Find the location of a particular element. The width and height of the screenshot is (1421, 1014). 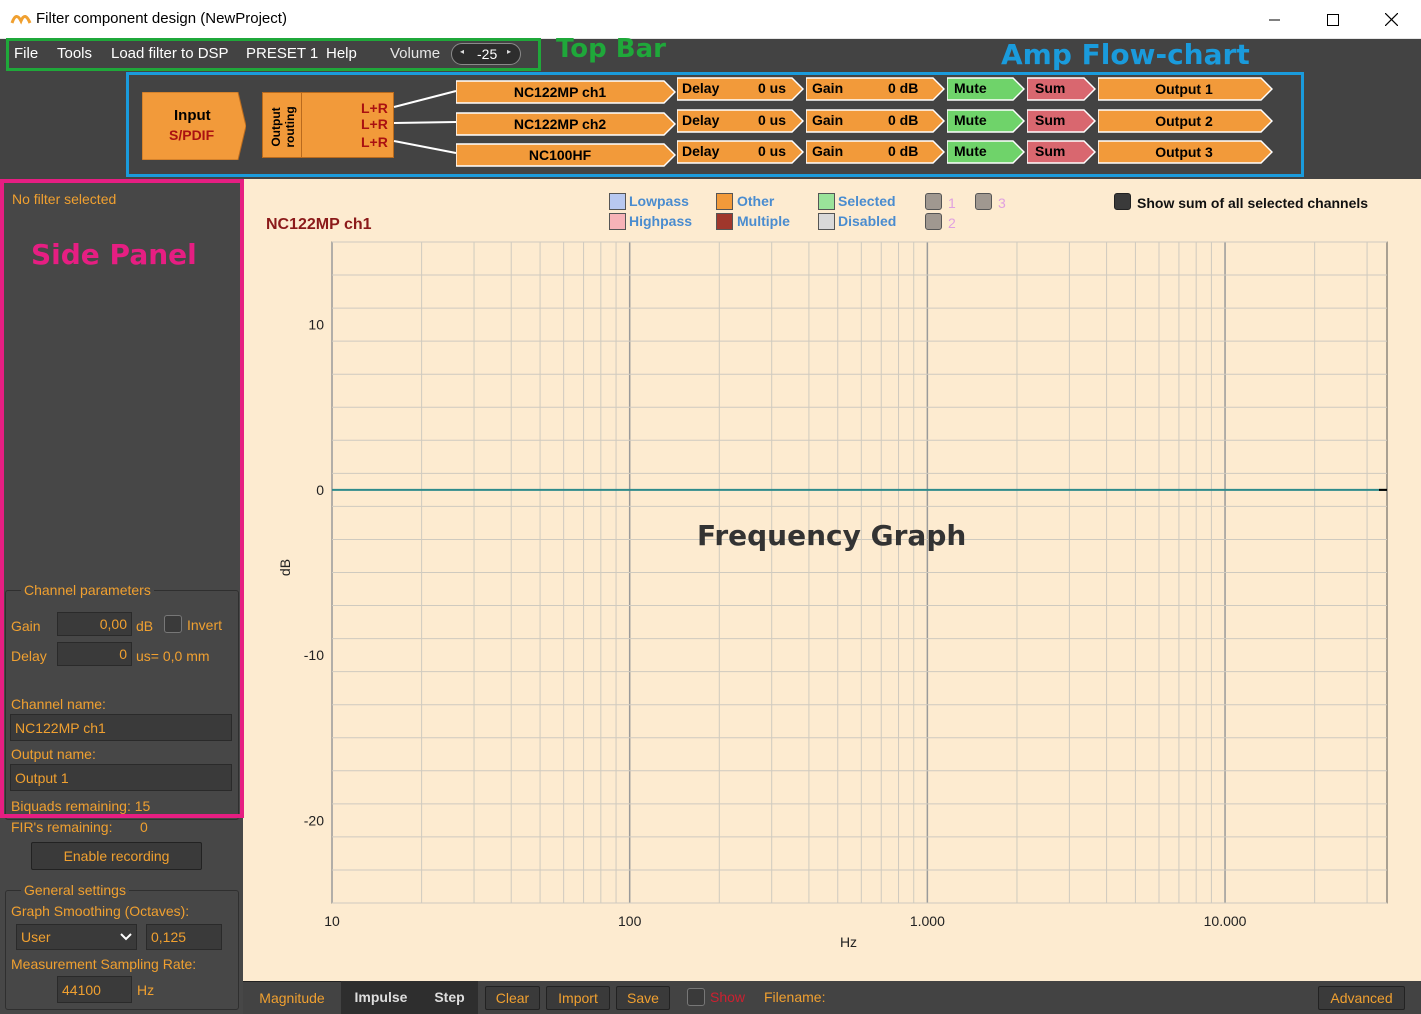

enable-recording-button: Enable recording is located at coordinates (116, 856).